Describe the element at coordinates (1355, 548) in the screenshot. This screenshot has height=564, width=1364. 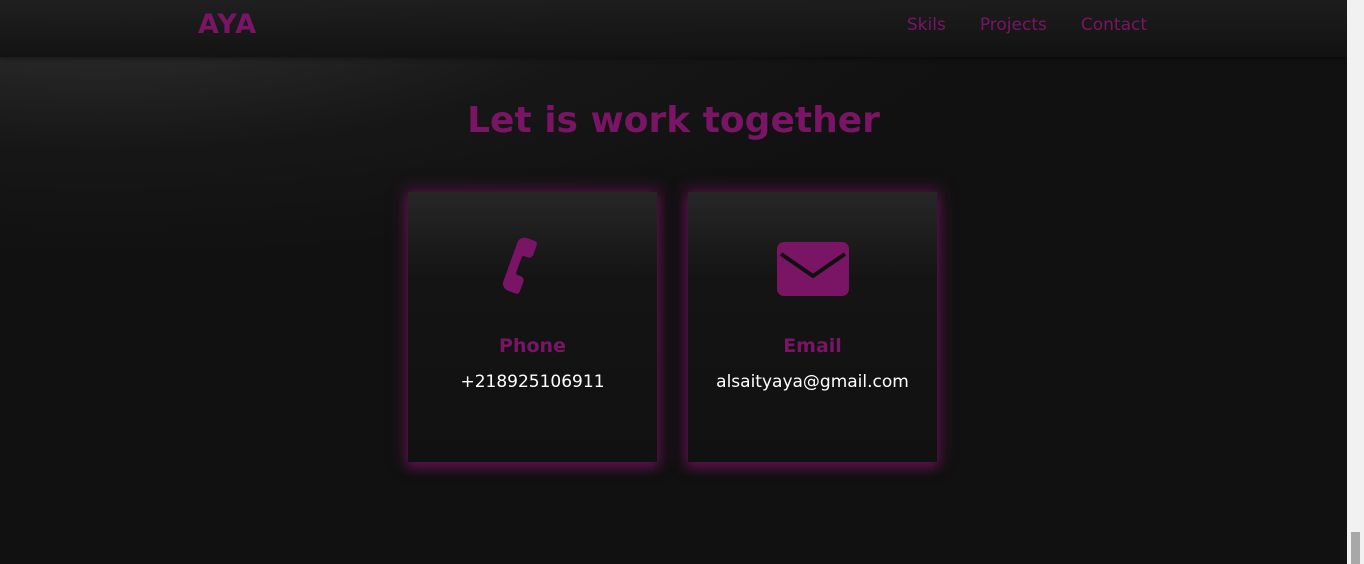
I see `scrollbar-thumb` at that location.